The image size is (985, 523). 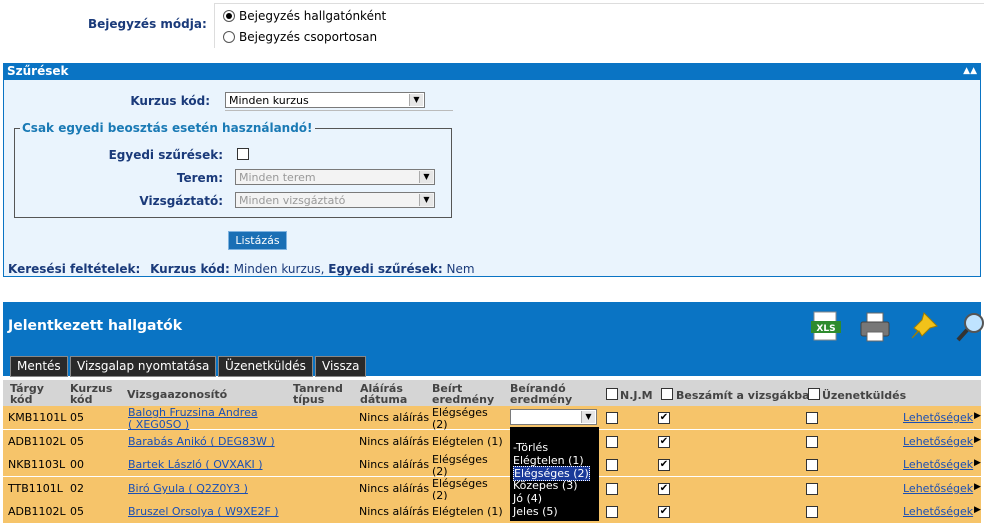 I want to click on mode-option-individual: Bejegyzés hallgatónként, so click(x=304, y=16).